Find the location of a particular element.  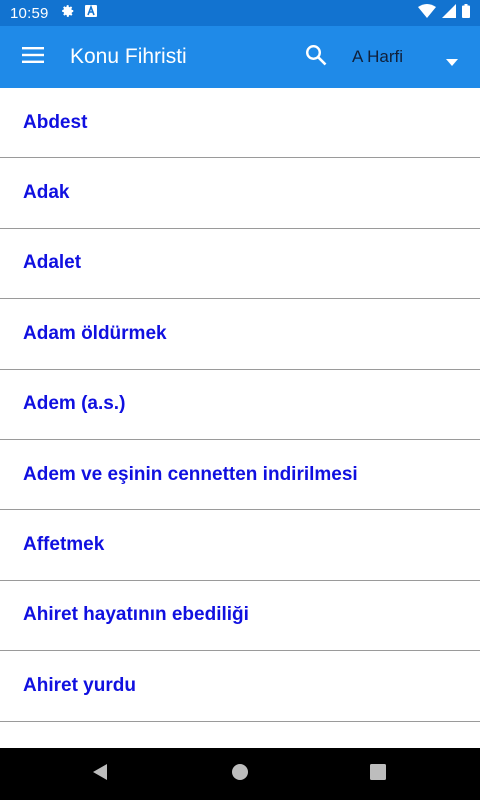

app-bar: Konu Fihristi A Harfi is located at coordinates (240, 57).